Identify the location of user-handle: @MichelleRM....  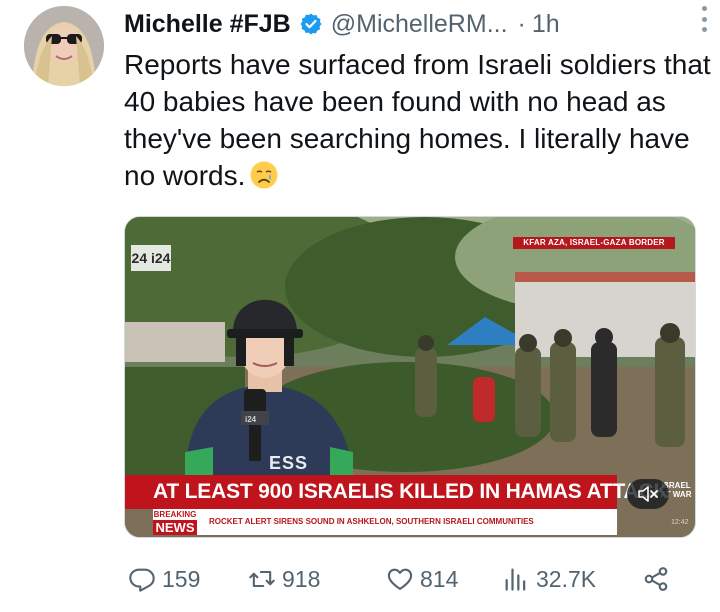
(419, 24).